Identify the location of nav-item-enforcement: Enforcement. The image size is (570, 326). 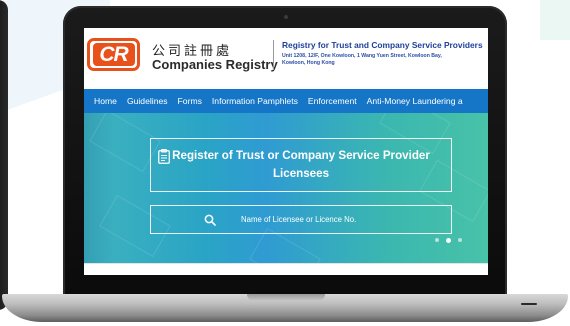
(332, 101).